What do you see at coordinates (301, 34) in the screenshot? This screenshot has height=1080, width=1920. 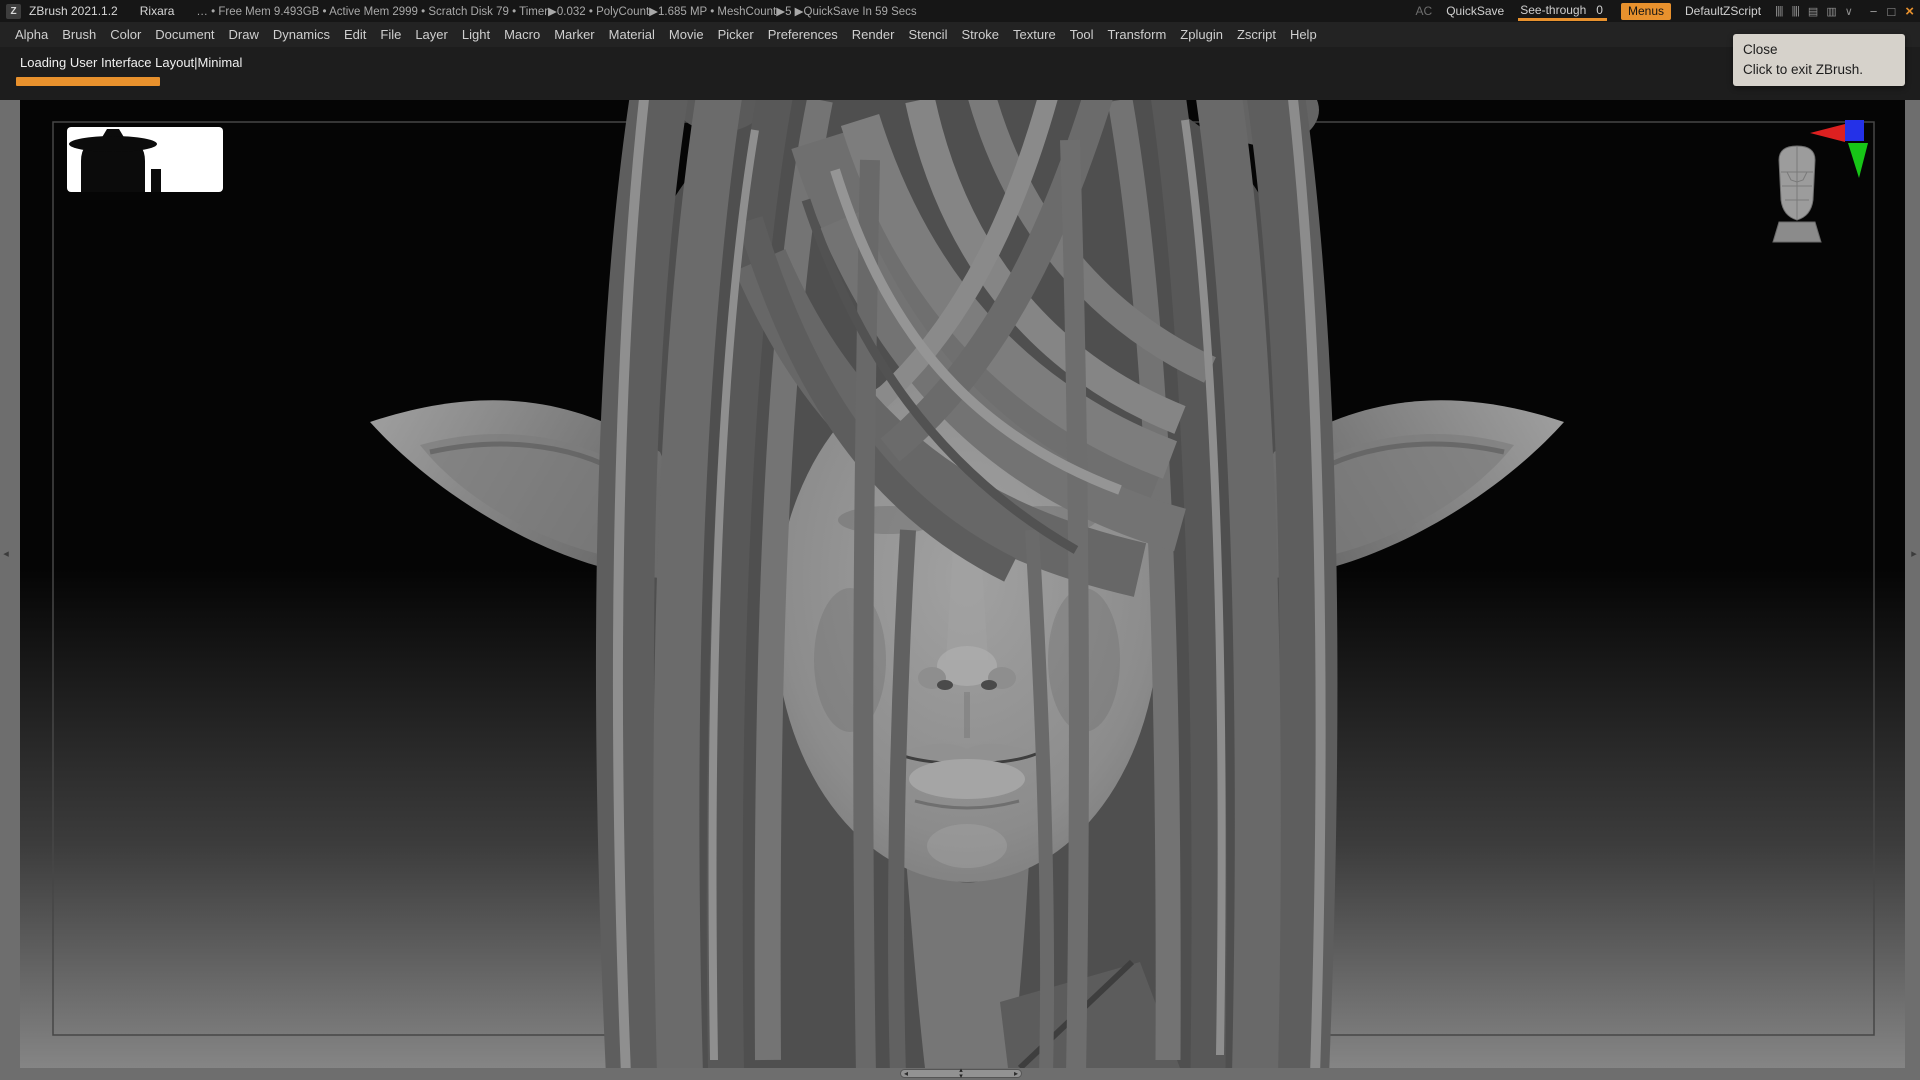 I see `menu-item-dynamics: Dynamics` at bounding box center [301, 34].